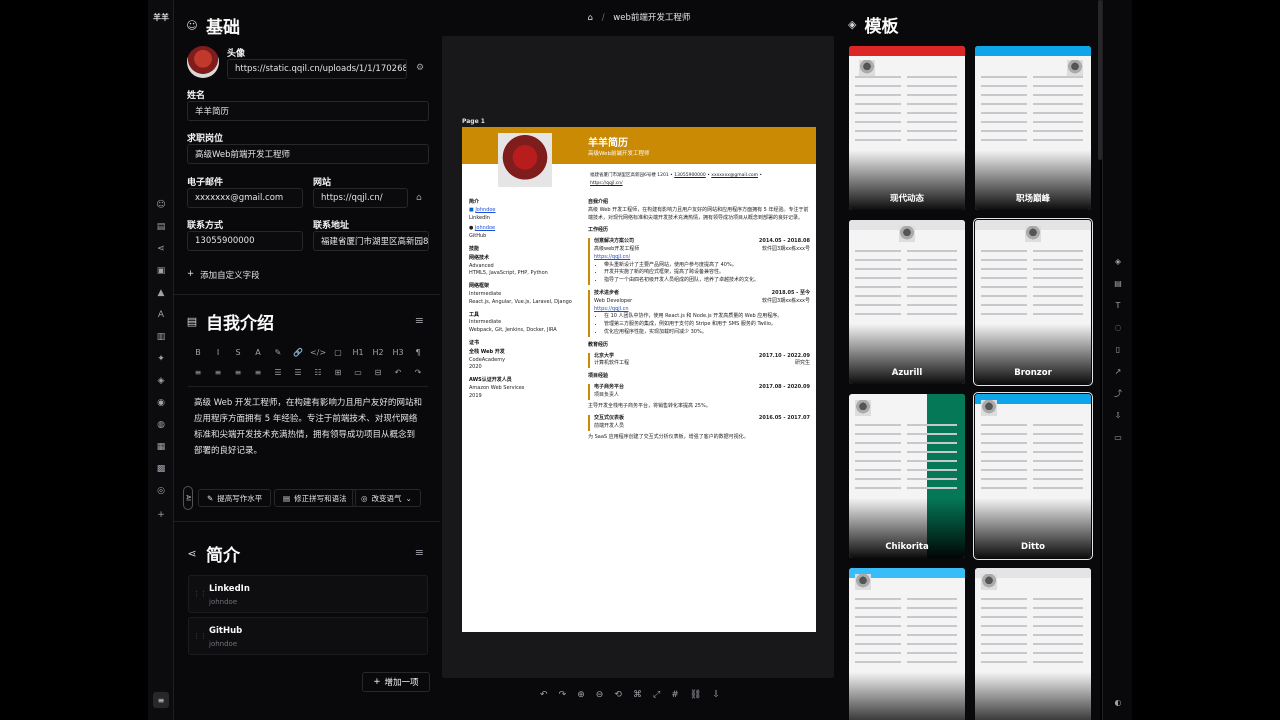  Describe the element at coordinates (161, 293) in the screenshot. I see `graduation-icon: ▲` at that location.